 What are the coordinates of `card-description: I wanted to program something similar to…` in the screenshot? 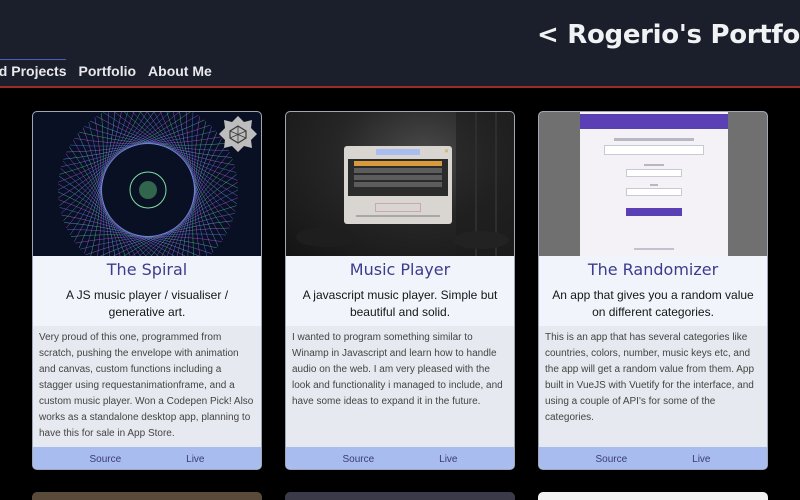 It's located at (400, 386).